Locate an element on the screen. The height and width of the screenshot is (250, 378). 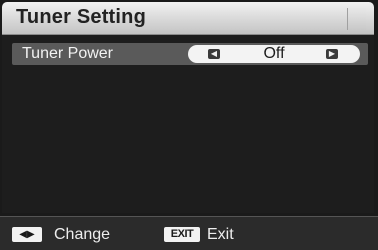
hint-exit-label: Exit is located at coordinates (220, 234).